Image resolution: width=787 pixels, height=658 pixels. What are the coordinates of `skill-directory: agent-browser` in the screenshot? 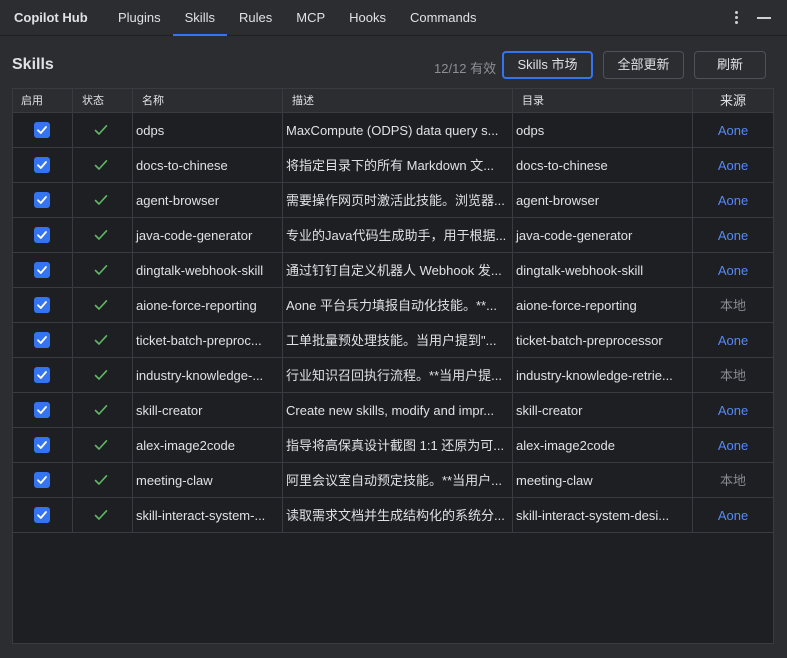 It's located at (603, 200).